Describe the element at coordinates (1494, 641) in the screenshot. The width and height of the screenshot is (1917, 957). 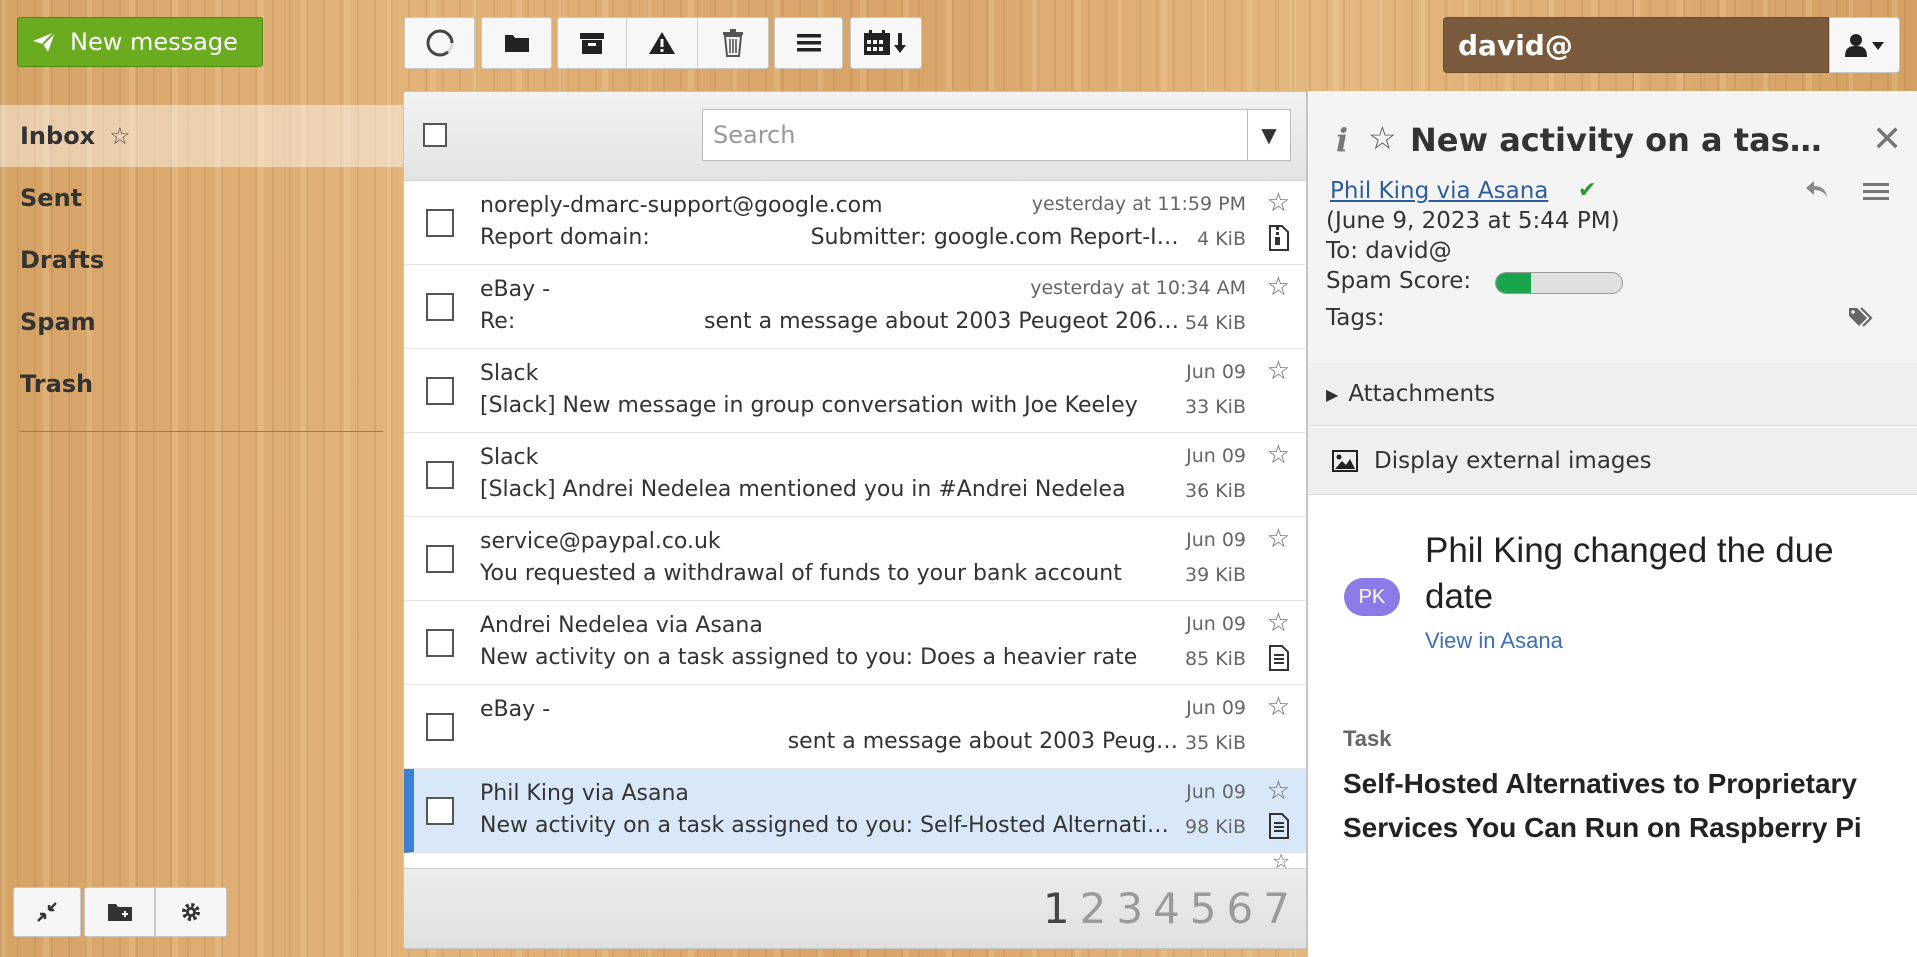
I see `view-in-asana-link: View in Asana` at that location.